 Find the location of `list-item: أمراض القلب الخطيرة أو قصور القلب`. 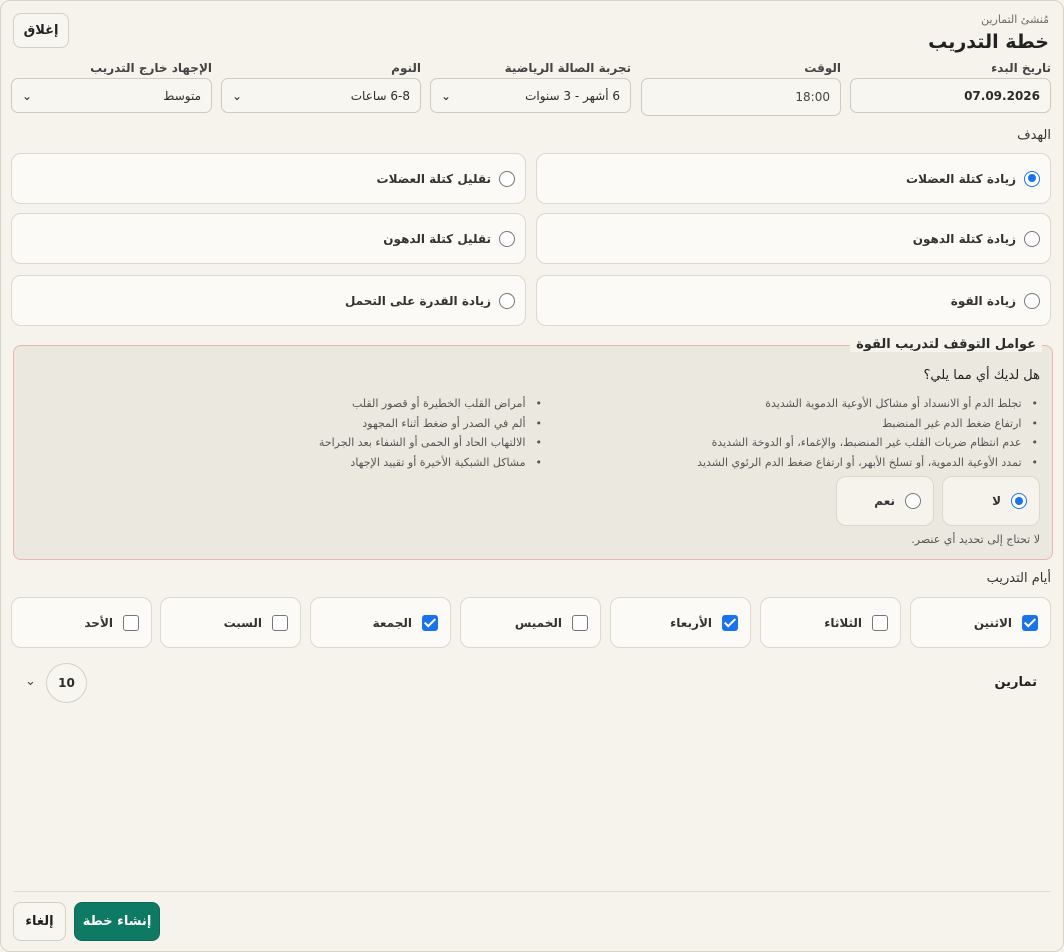

list-item: أمراض القلب الخطيرة أو قصور القلب is located at coordinates (430, 404).